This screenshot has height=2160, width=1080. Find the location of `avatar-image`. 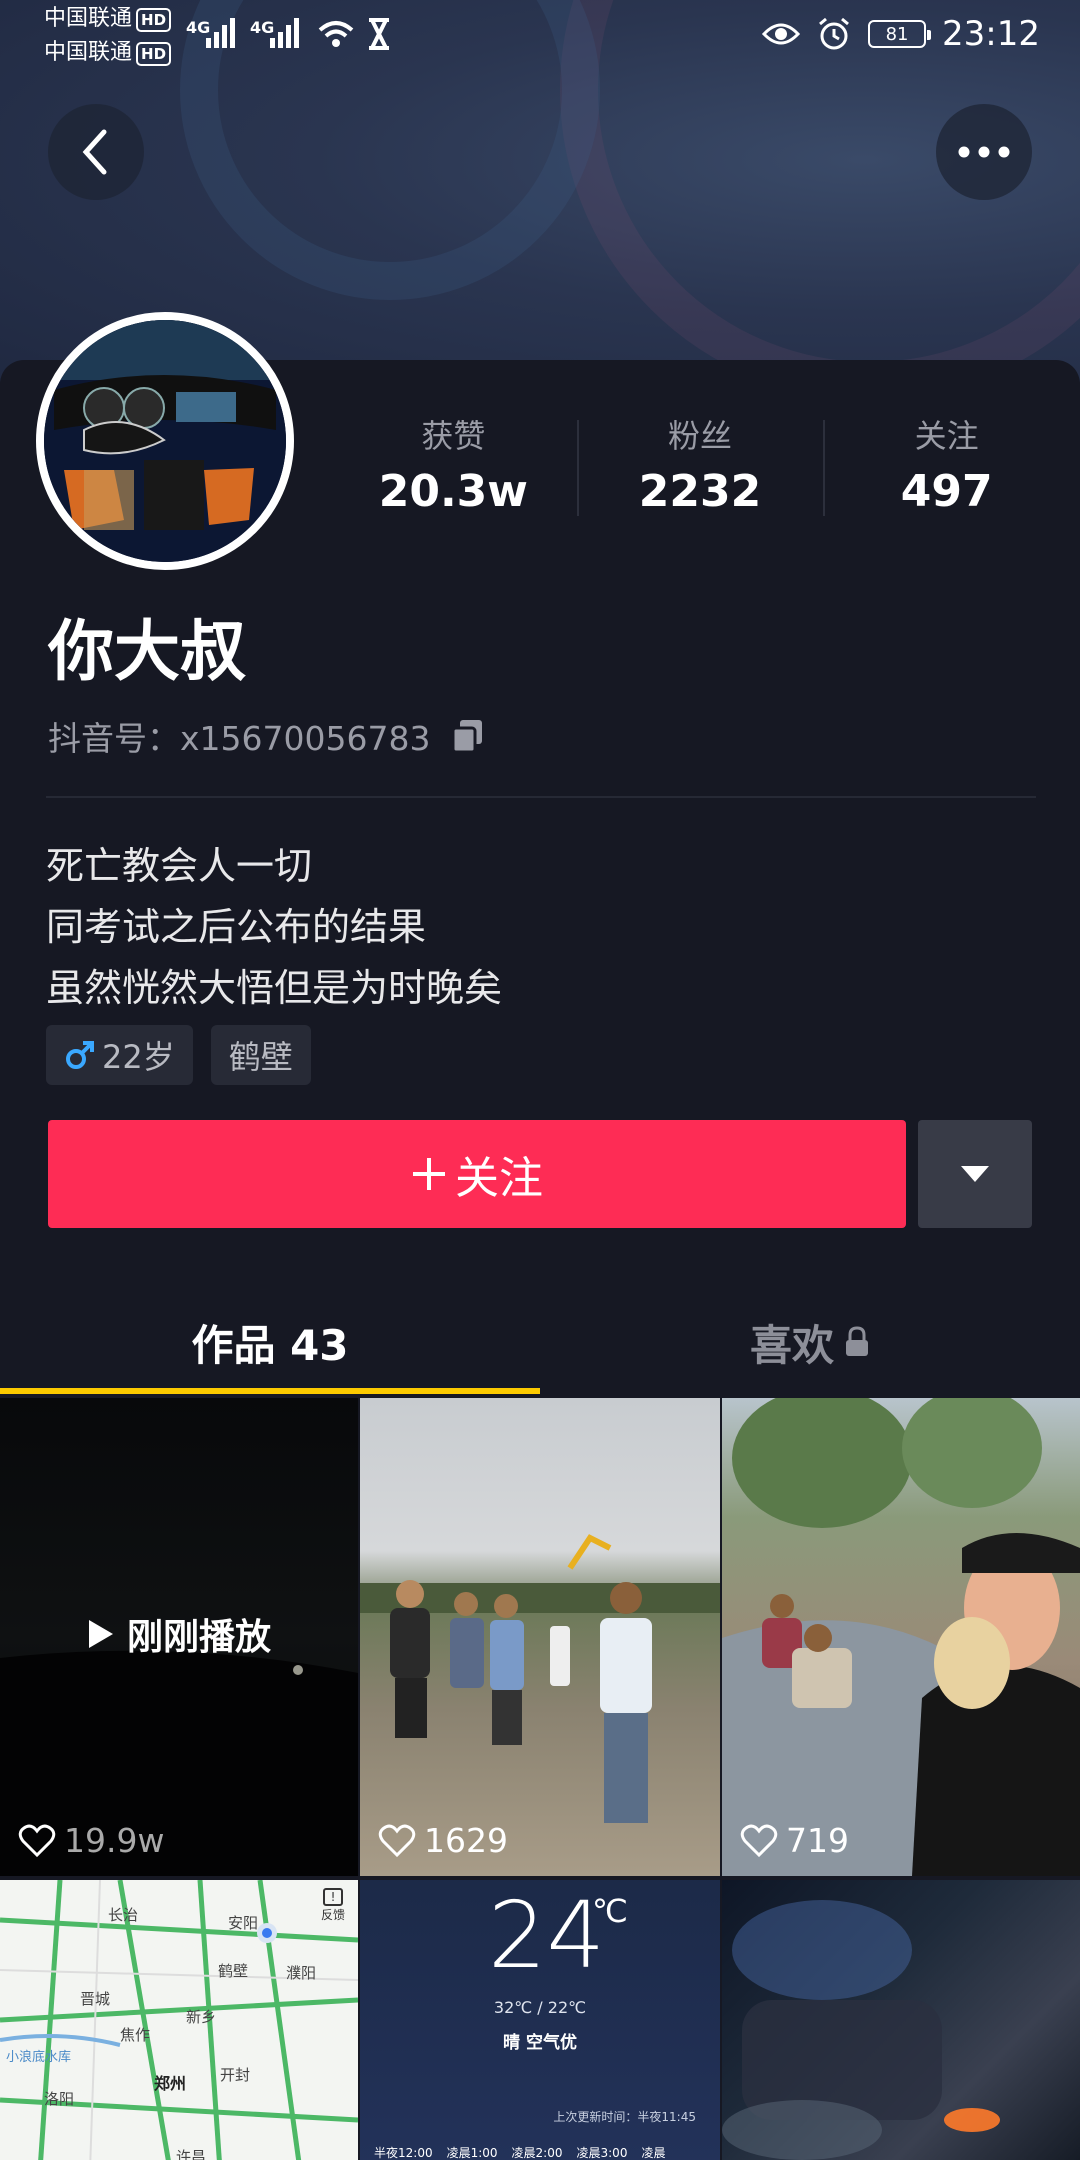

avatar-image is located at coordinates (165, 441).